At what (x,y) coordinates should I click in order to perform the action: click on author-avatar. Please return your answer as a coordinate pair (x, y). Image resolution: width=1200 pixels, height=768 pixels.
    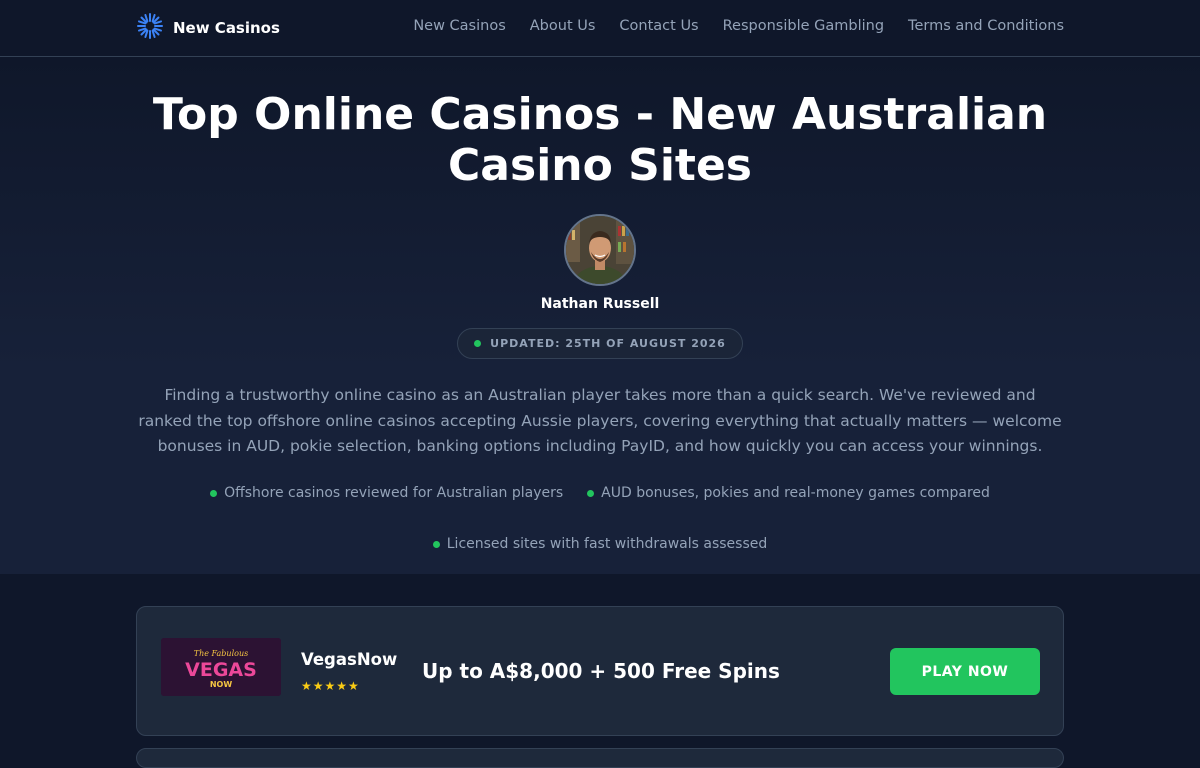
    Looking at the image, I should click on (600, 250).